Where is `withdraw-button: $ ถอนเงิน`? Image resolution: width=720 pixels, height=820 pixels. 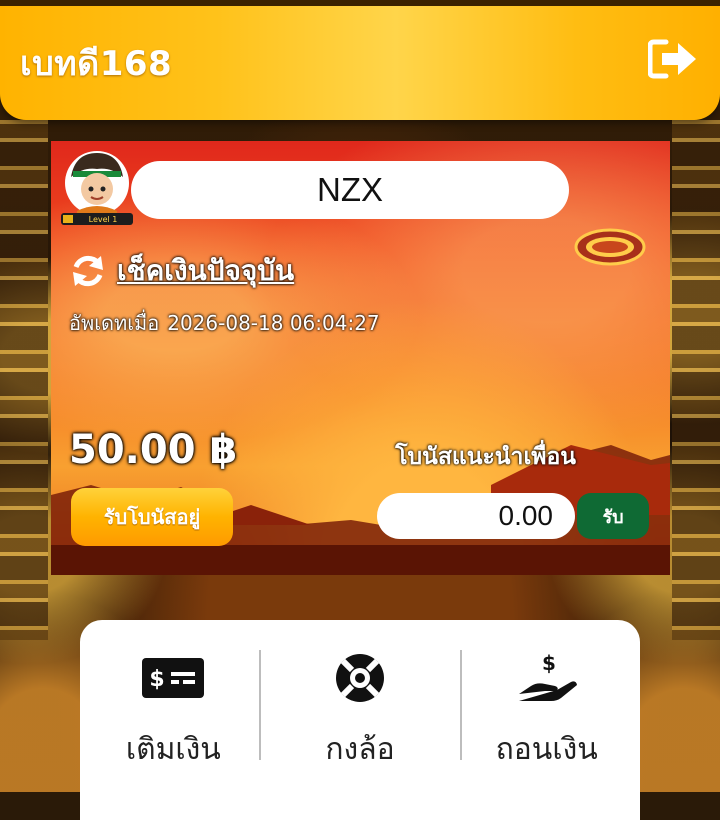 withdraw-button: $ ถอนเงิน is located at coordinates (546, 720).